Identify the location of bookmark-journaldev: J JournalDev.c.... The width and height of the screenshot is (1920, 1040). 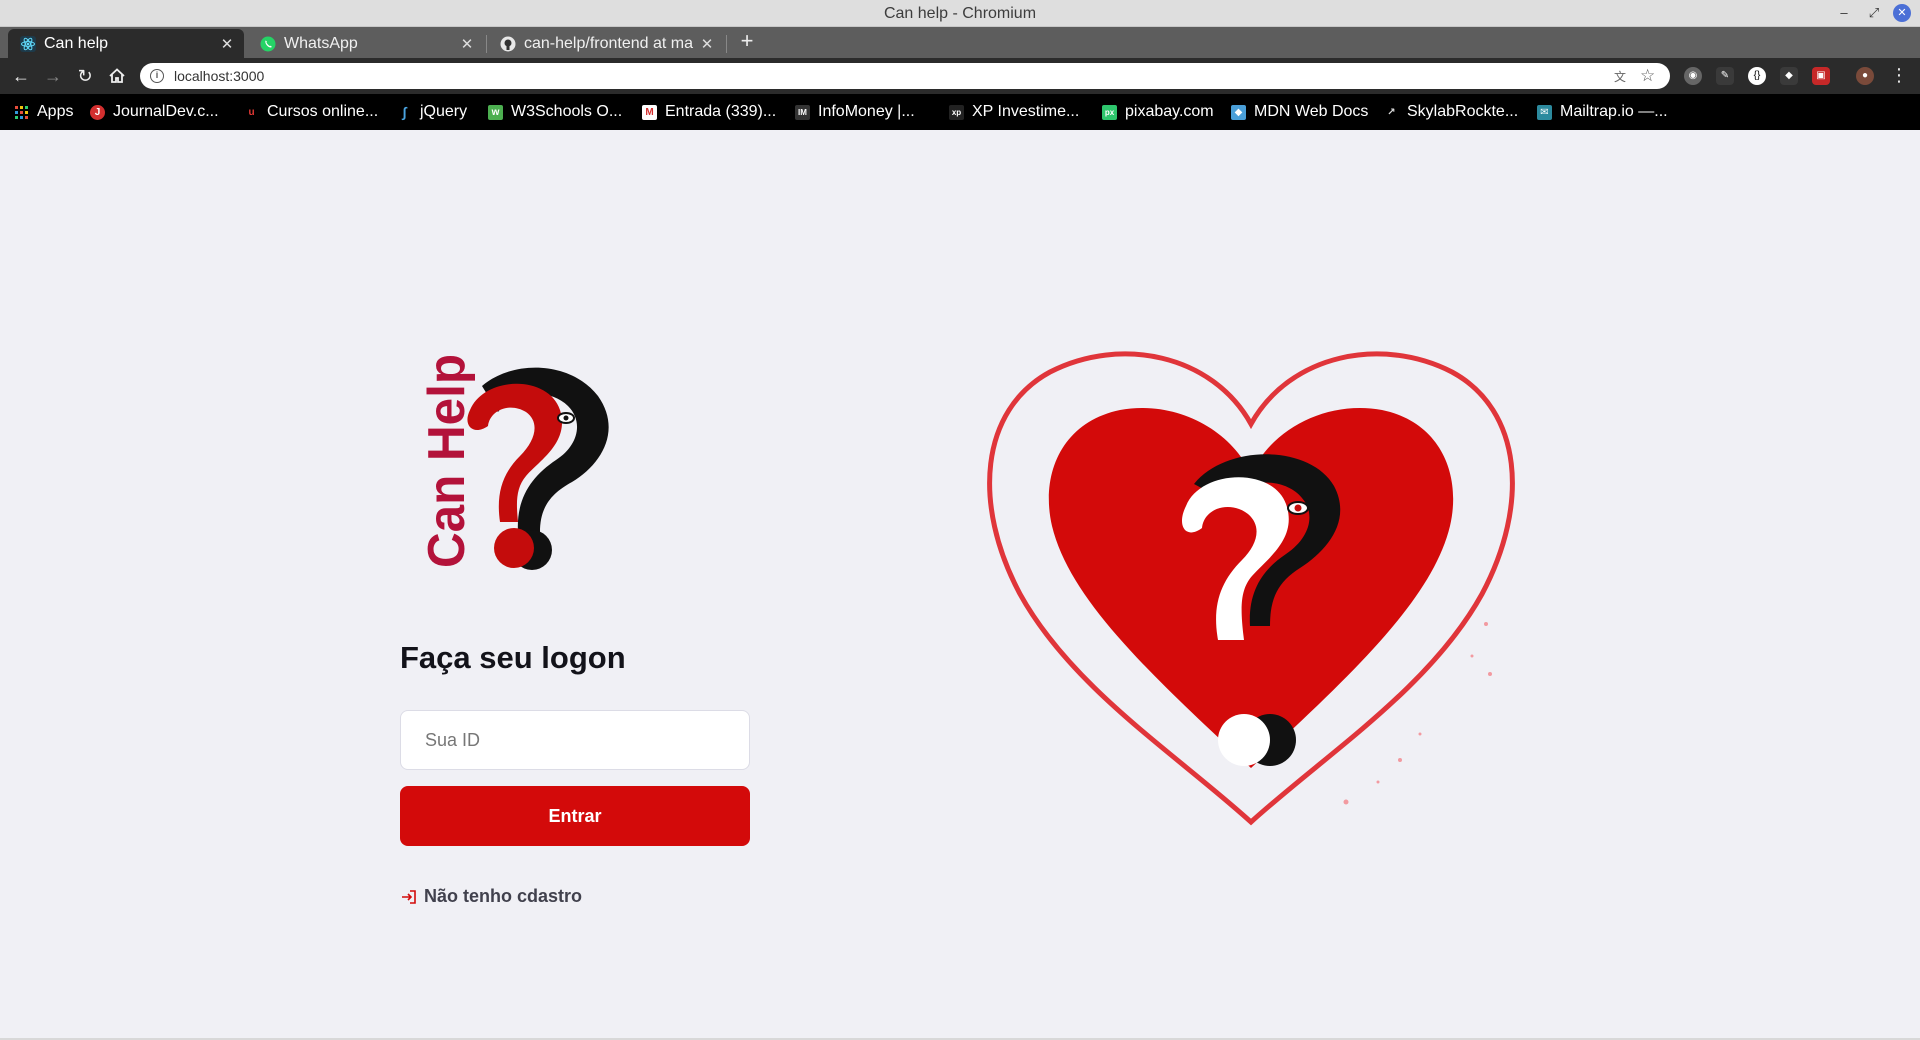
(154, 112).